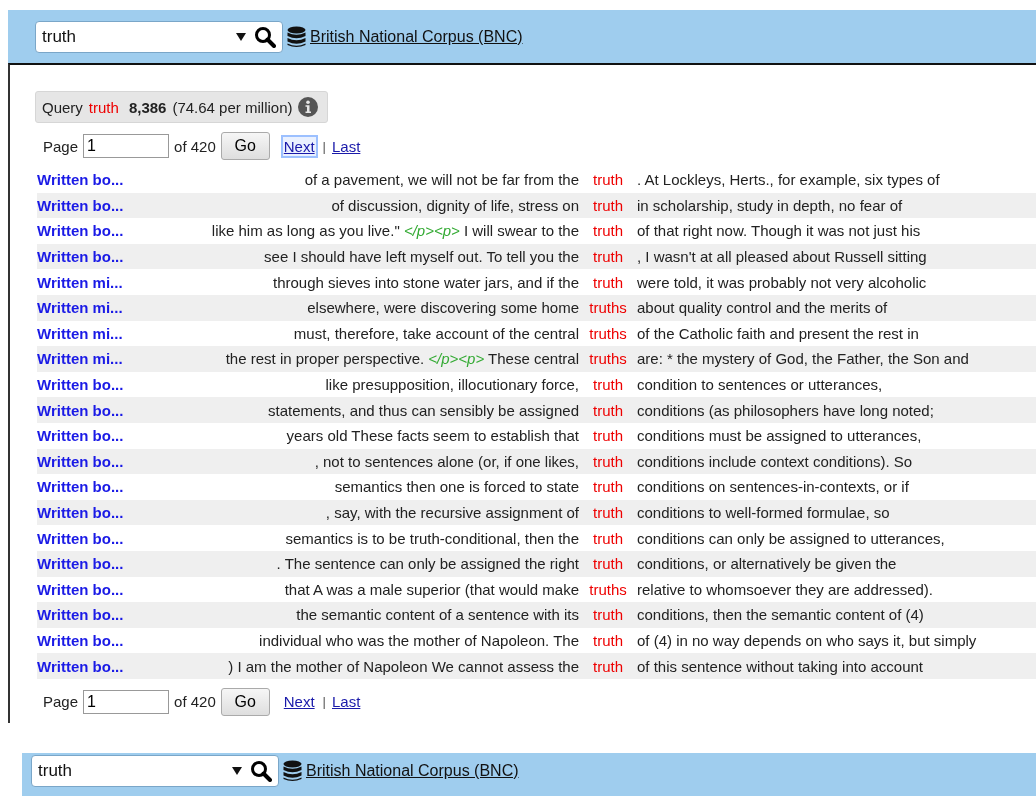 This screenshot has width=1036, height=796. I want to click on left-context: statements, and thus can sensibly be assigned, so click(422, 410).